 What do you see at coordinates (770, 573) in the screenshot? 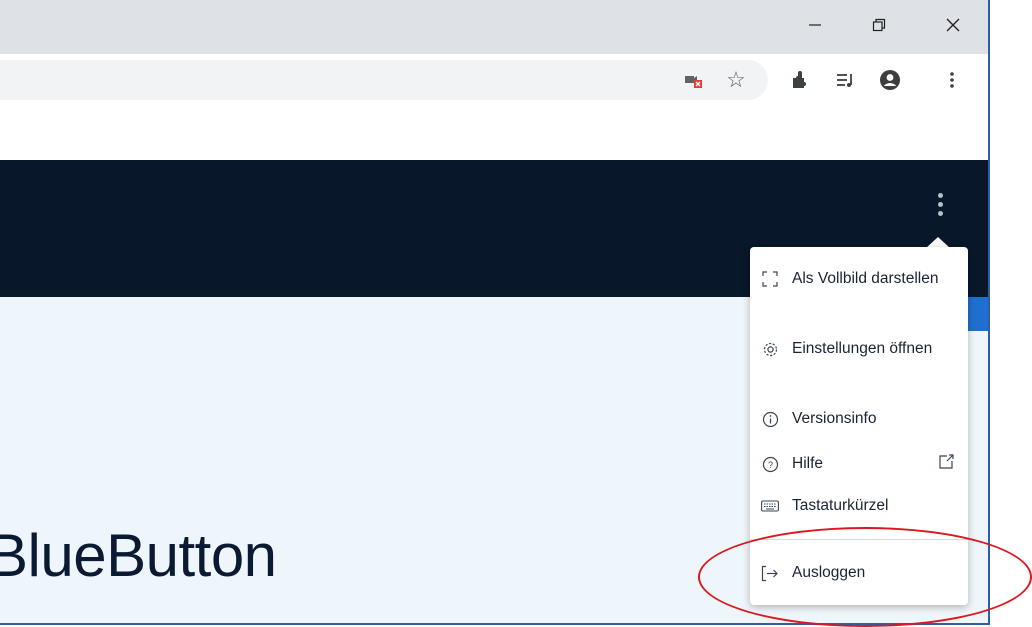
I see `logout-icon` at bounding box center [770, 573].